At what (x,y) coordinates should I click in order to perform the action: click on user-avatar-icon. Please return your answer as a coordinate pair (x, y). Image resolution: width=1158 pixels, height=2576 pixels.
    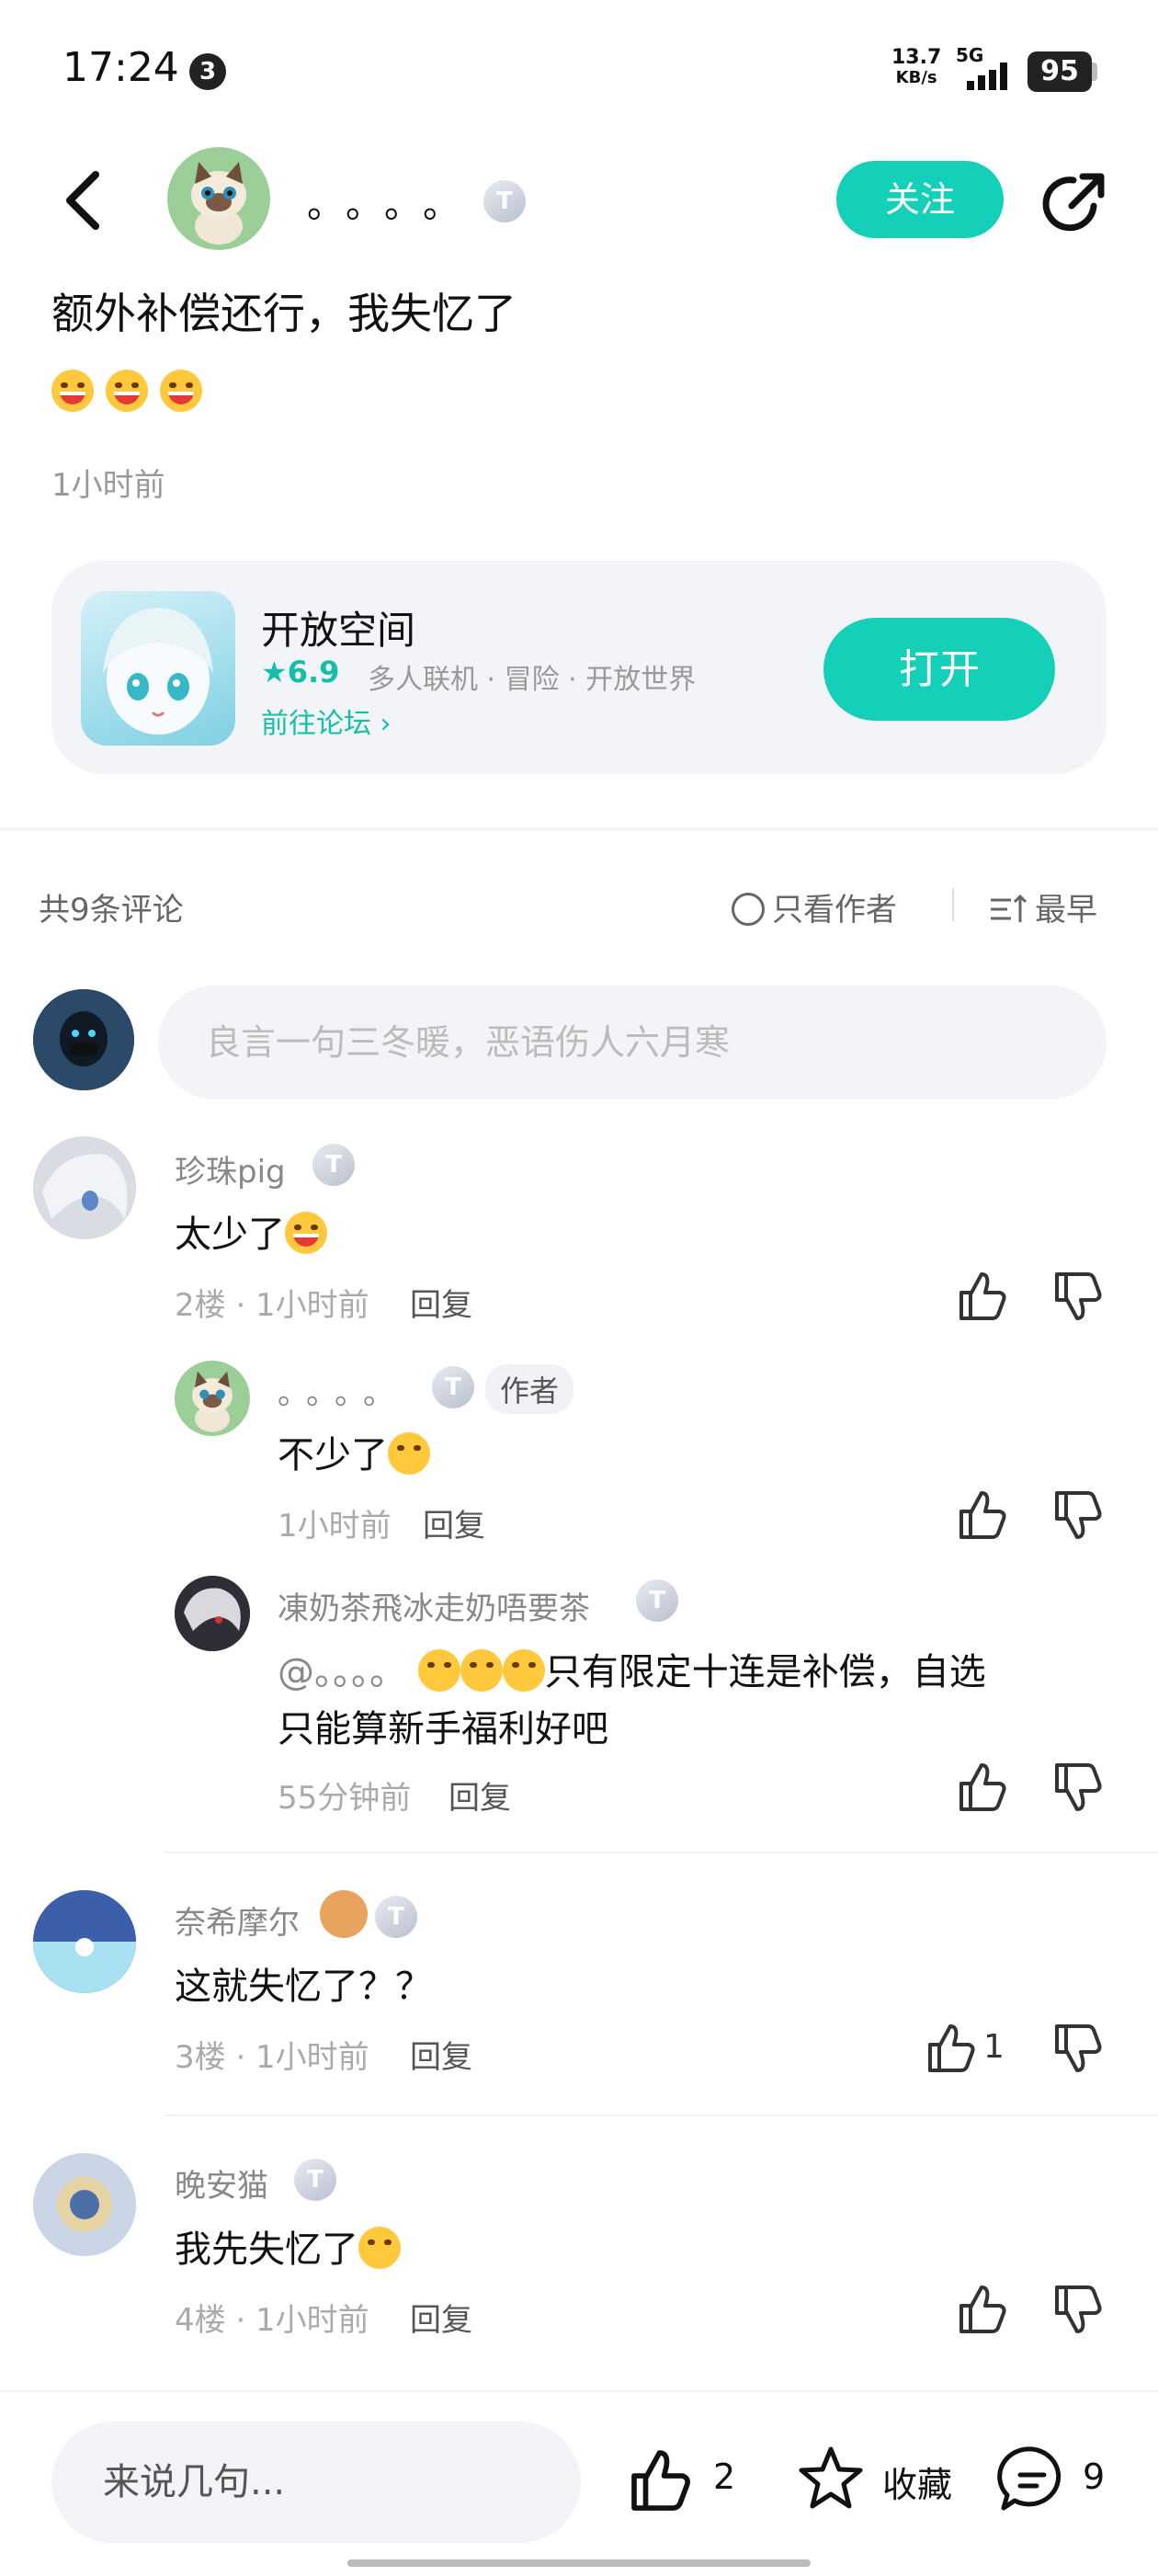
    Looking at the image, I should click on (84, 1039).